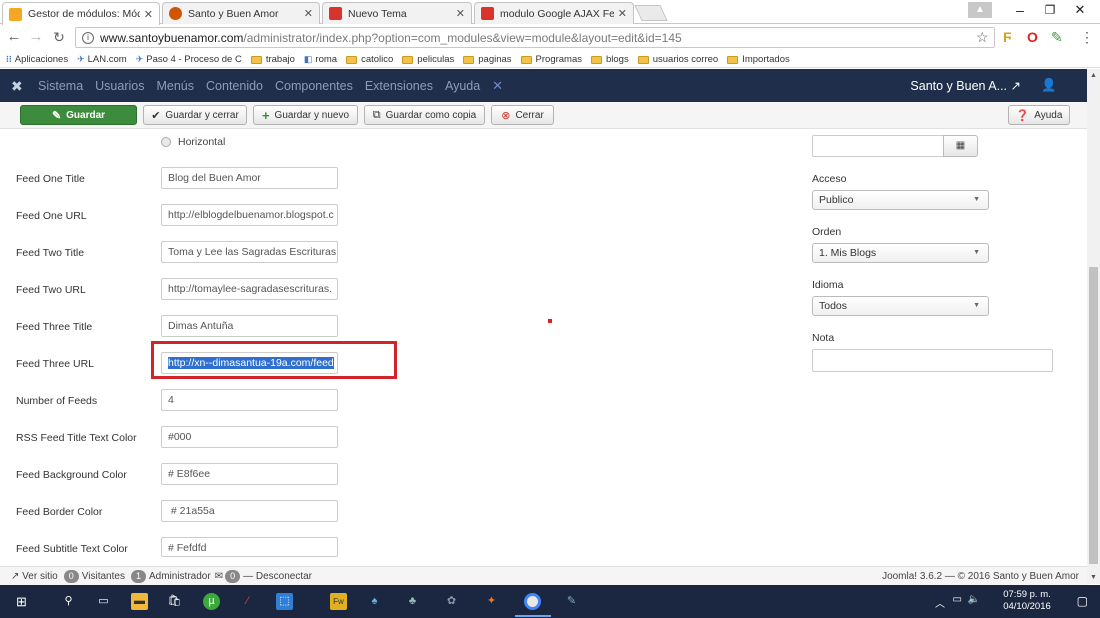  What do you see at coordinates (1093, 577) in the screenshot?
I see `scroll-down-icon: ▼` at bounding box center [1093, 577].